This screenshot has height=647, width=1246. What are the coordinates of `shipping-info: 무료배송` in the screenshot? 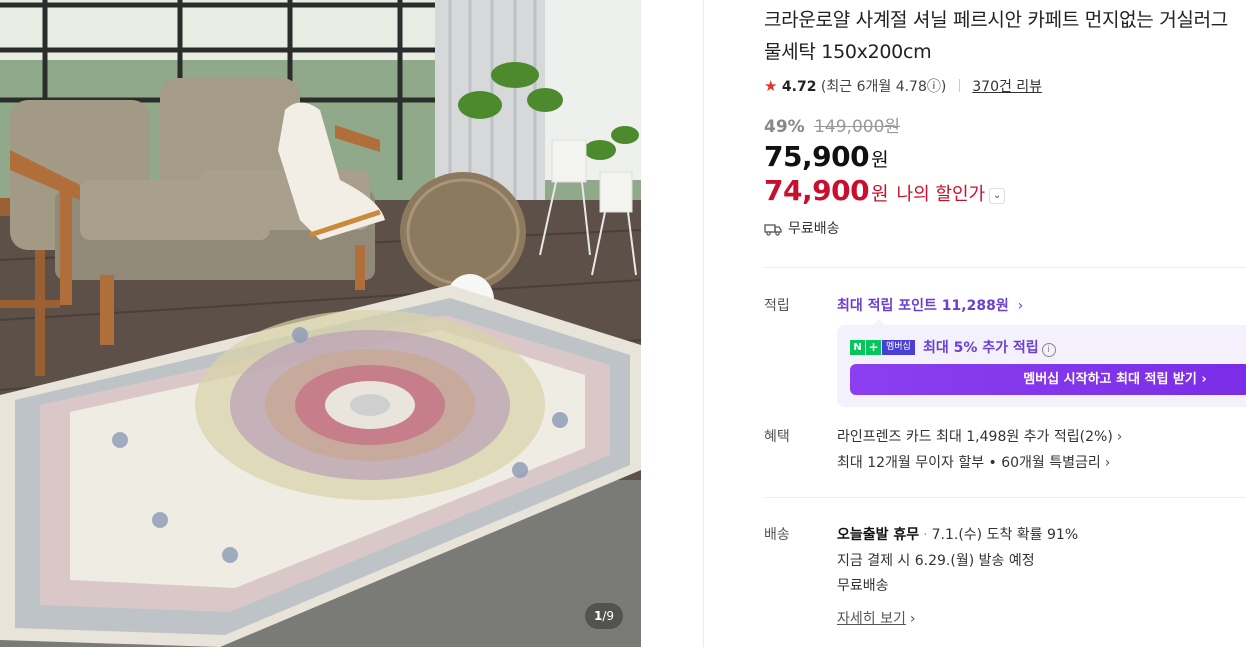 It's located at (802, 229).